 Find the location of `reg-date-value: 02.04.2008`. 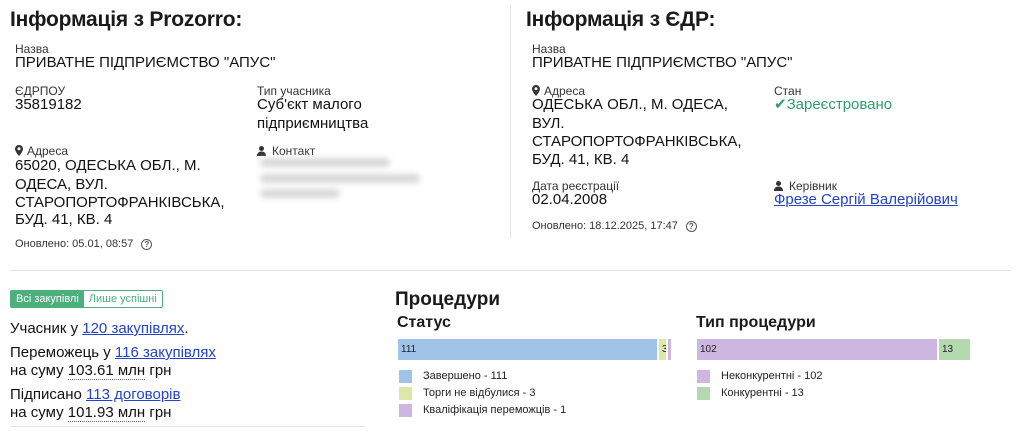

reg-date-value: 02.04.2008 is located at coordinates (570, 199).